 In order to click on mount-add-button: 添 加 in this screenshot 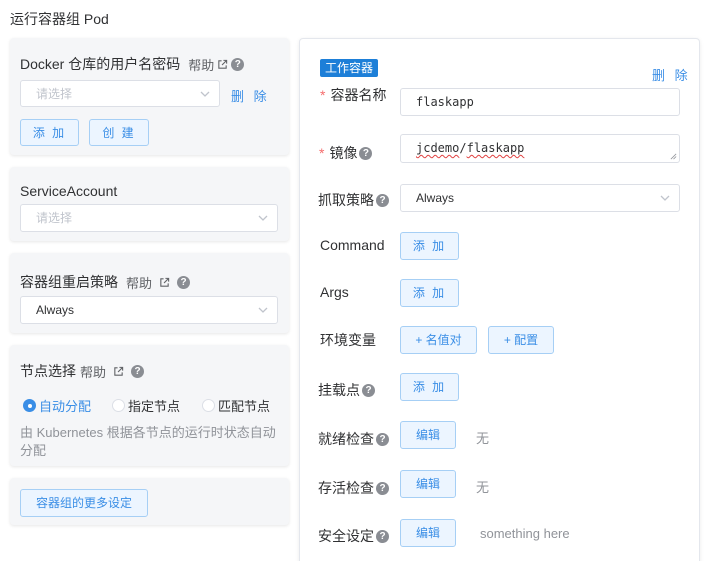, I will do `click(429, 387)`.